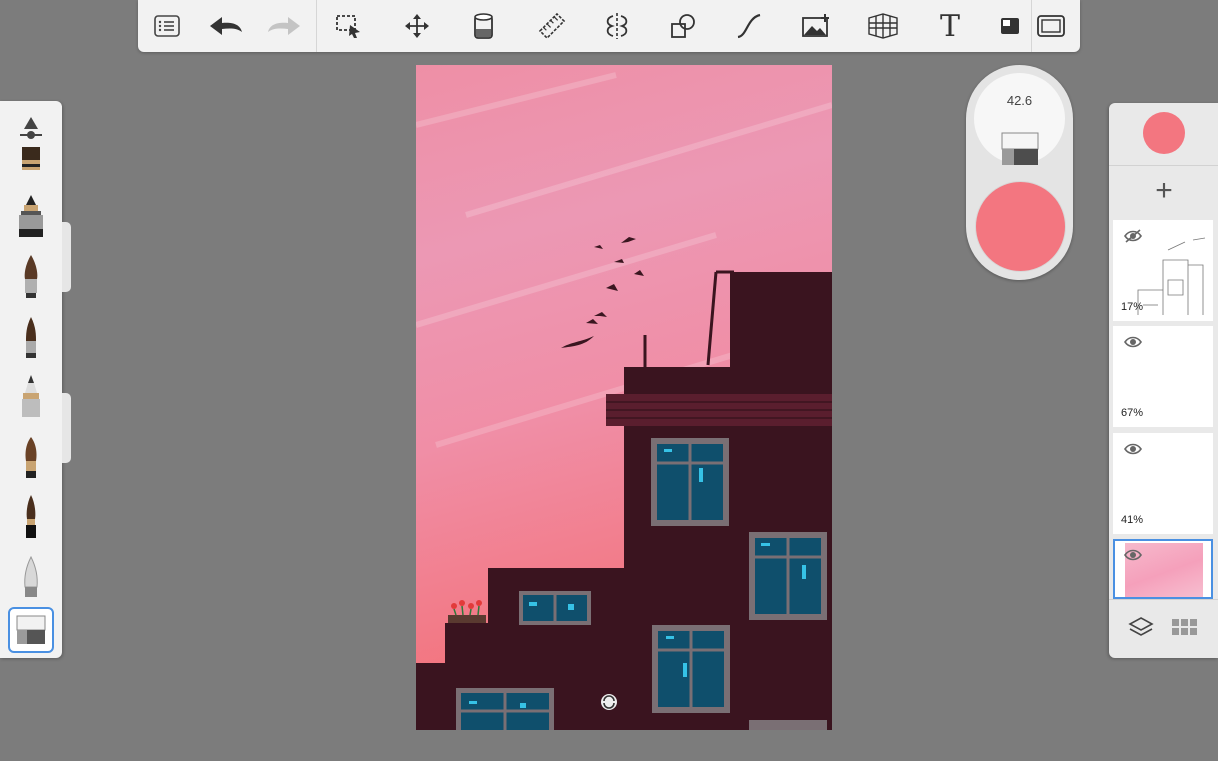 This screenshot has height=761, width=1218. I want to click on layers-icon, so click(1141, 627).